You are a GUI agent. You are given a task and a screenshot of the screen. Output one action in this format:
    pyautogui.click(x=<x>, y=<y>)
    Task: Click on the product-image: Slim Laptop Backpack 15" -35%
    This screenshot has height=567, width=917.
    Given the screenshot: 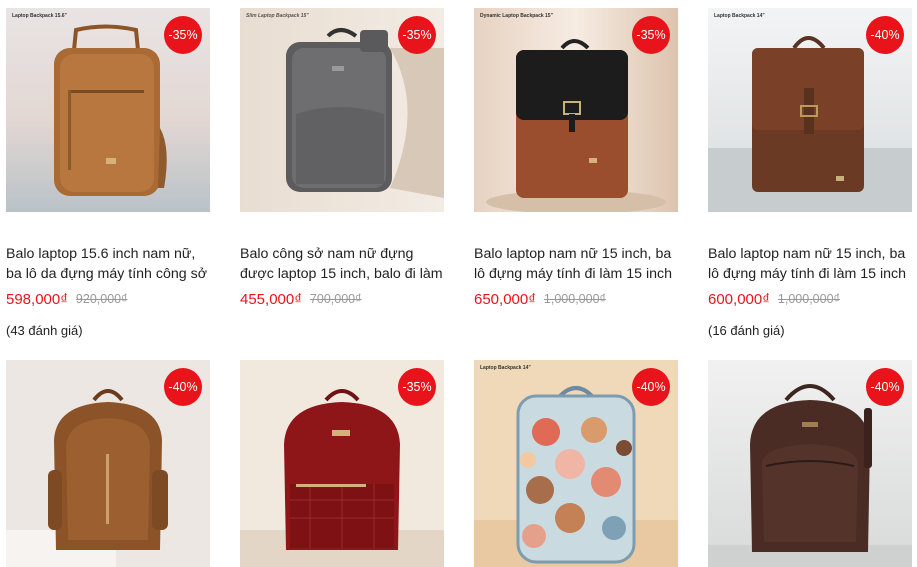 What is the action you would take?
    pyautogui.click(x=342, y=110)
    